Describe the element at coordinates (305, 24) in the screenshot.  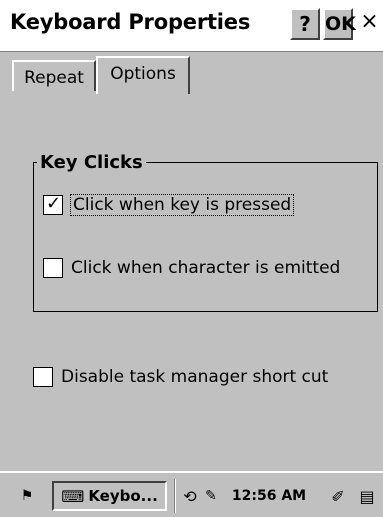
I see `help-button: ?` at that location.